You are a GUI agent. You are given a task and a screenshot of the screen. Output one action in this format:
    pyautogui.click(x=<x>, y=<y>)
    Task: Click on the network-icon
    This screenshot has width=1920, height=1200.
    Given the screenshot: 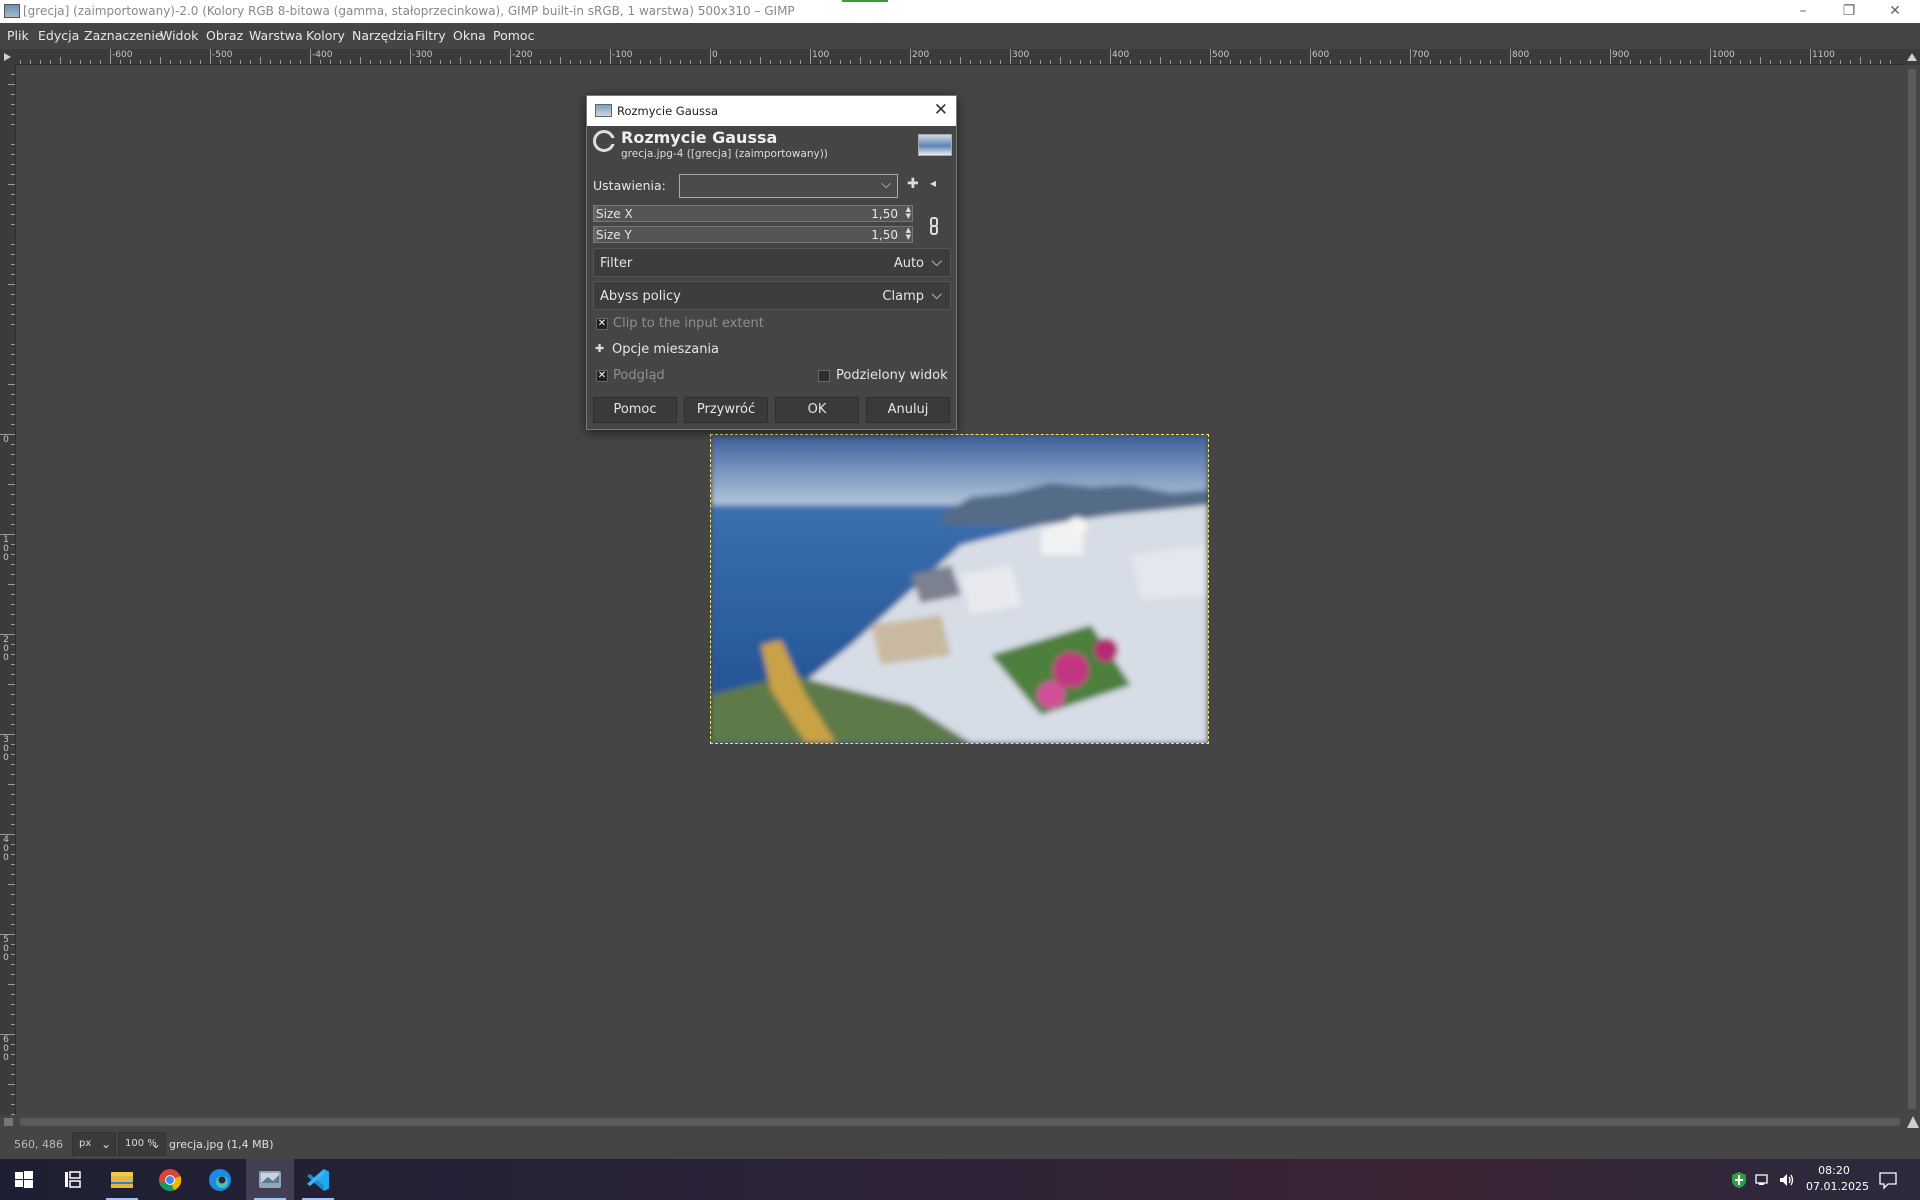 What is the action you would take?
    pyautogui.click(x=1763, y=1180)
    